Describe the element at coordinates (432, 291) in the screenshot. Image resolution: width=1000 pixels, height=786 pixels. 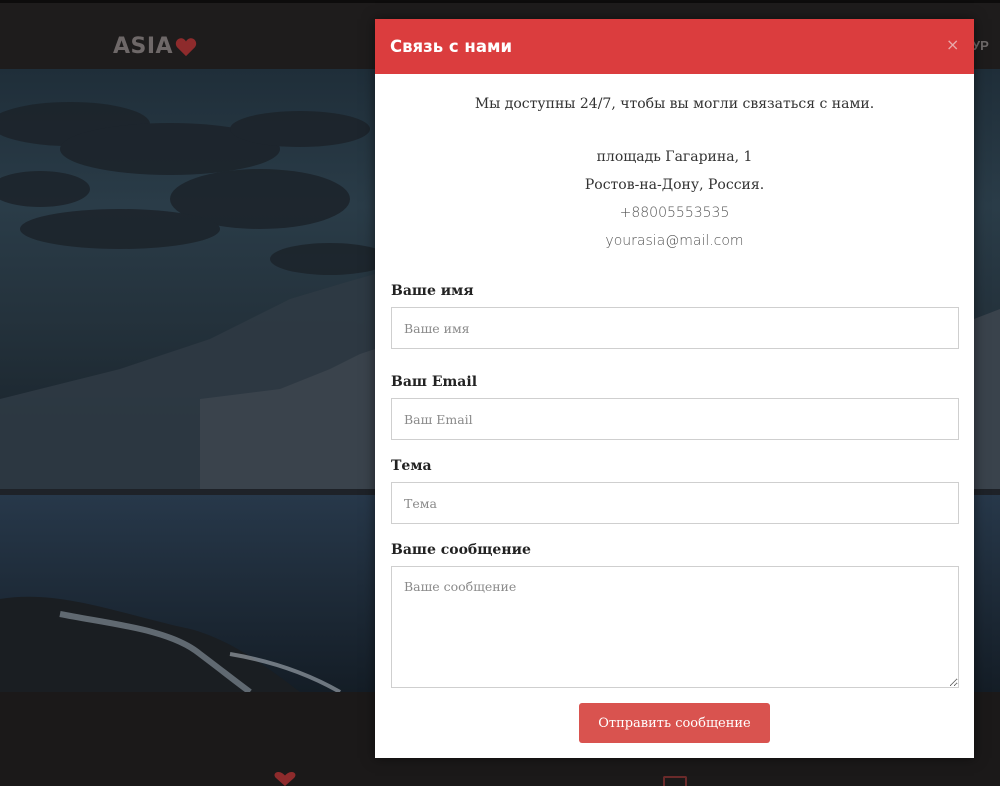
I see `name-label: Ваше имя` at that location.